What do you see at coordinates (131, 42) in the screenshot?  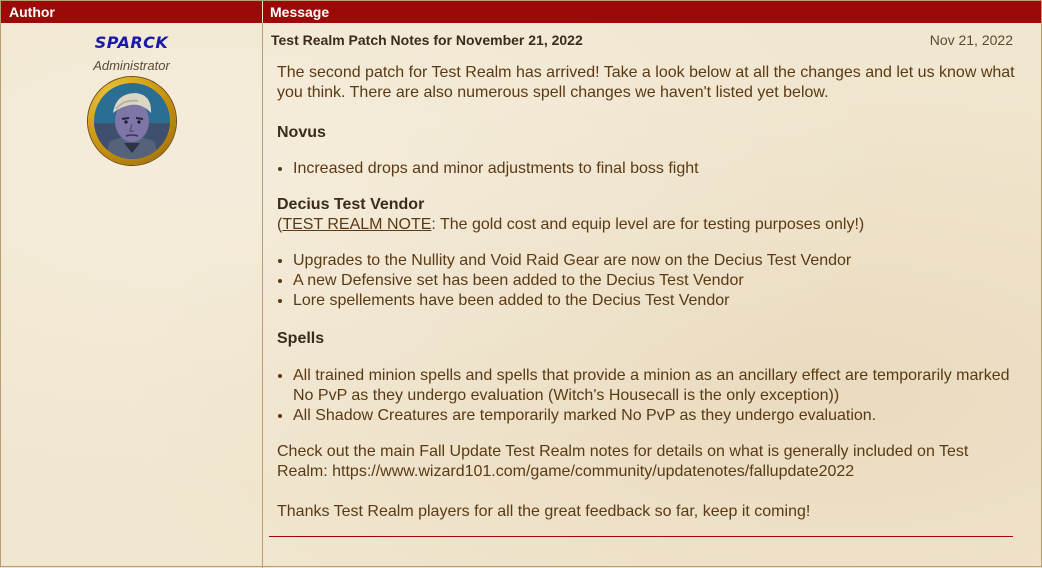 I see `author-name: SPARCK` at bounding box center [131, 42].